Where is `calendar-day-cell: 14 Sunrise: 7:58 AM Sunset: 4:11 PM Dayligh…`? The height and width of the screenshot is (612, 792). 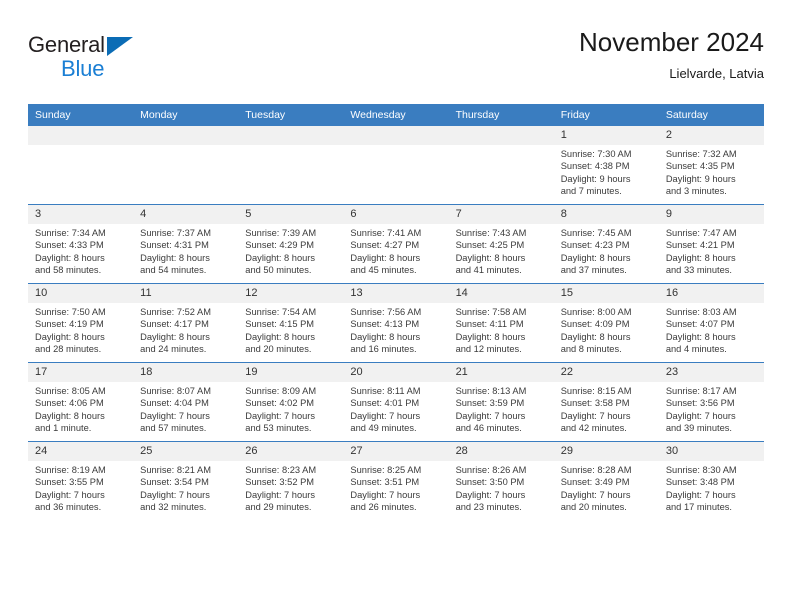 calendar-day-cell: 14 Sunrise: 7:58 AM Sunset: 4:11 PM Dayligh… is located at coordinates (501, 323).